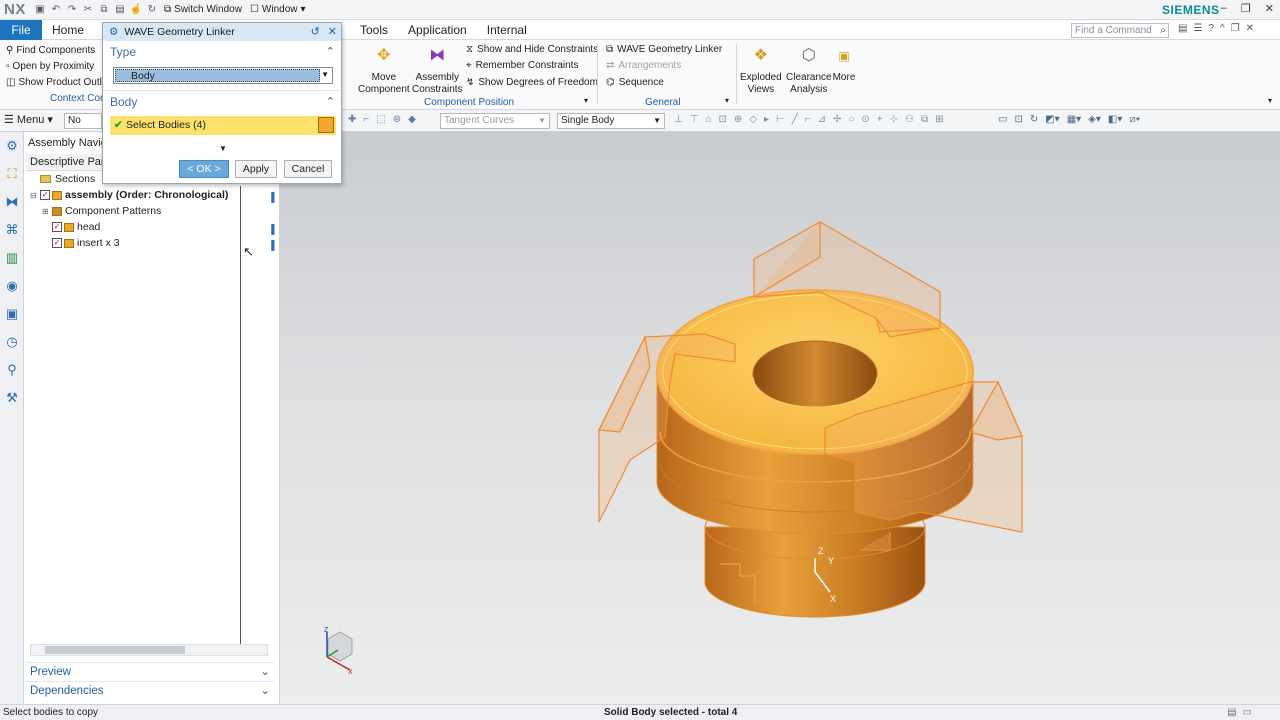 Image resolution: width=1280 pixels, height=720 pixels. Describe the element at coordinates (132, 243) in the screenshot. I see `tree-row: ✓ insert x 3` at that location.